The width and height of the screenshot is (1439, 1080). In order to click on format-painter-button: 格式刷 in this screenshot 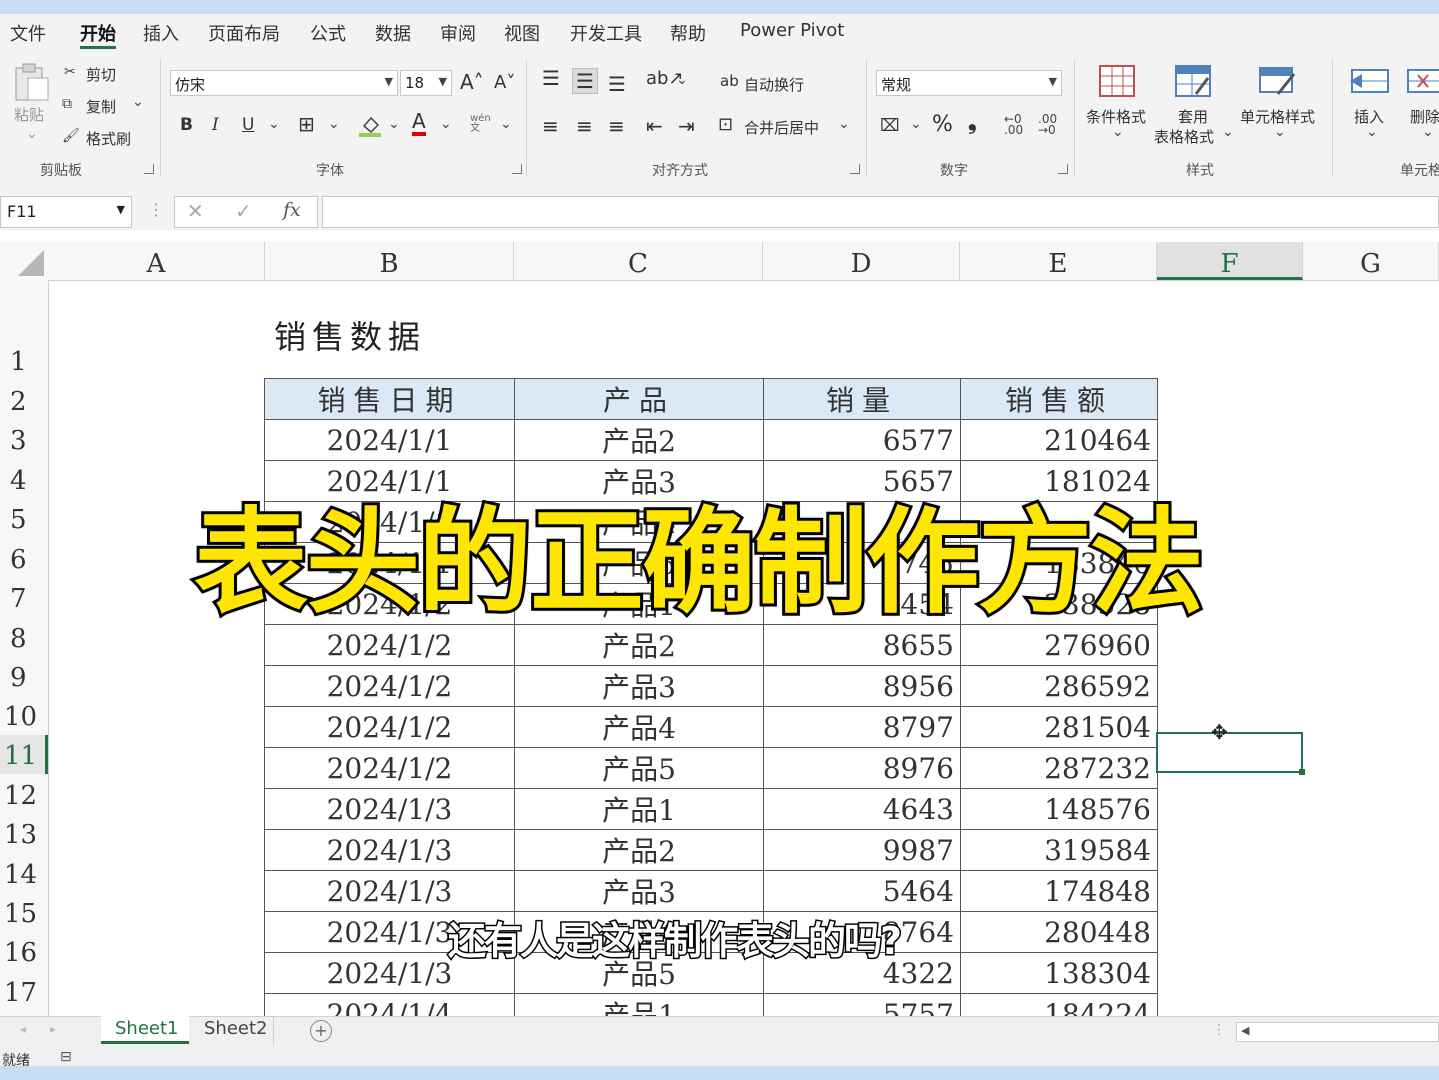, I will do `click(108, 138)`.